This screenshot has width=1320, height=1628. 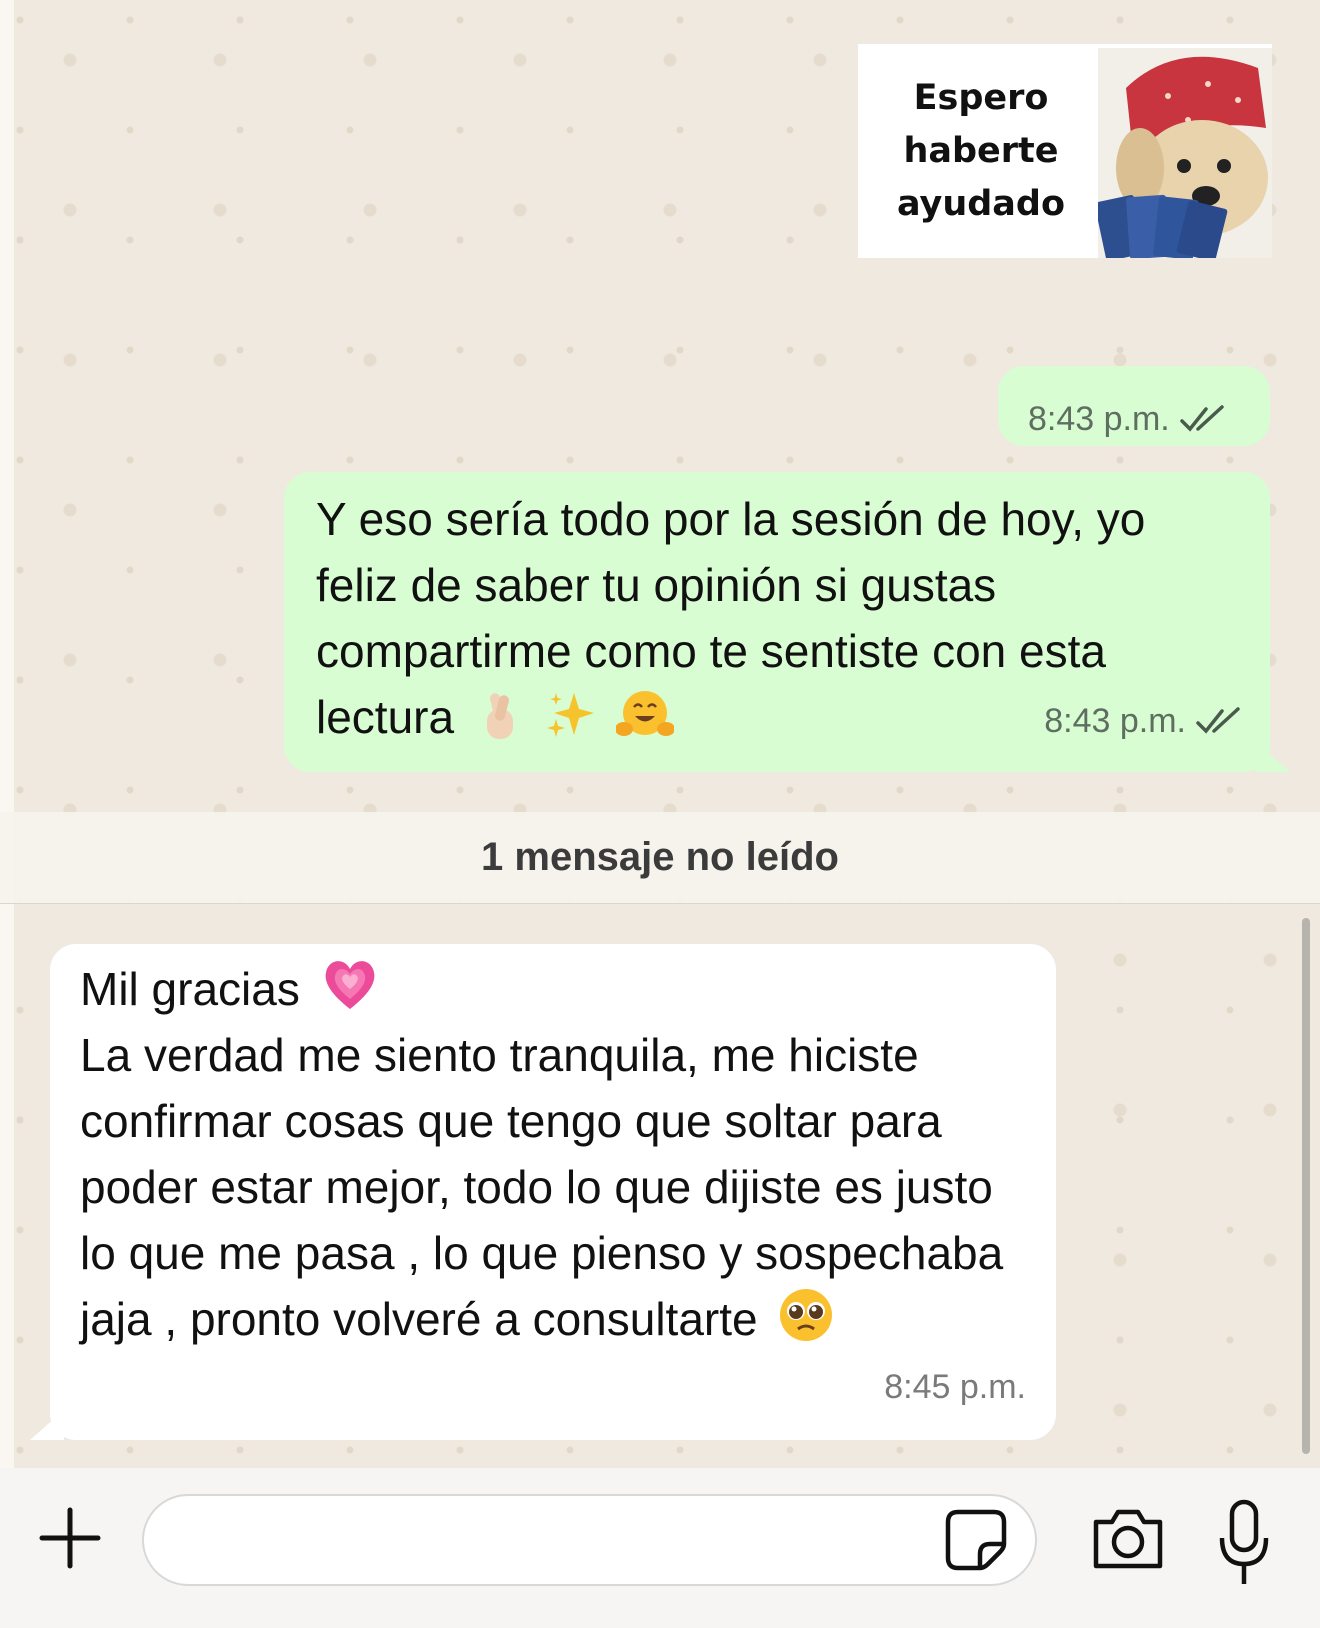 I want to click on hugging-face-emoji, so click(x=645, y=715).